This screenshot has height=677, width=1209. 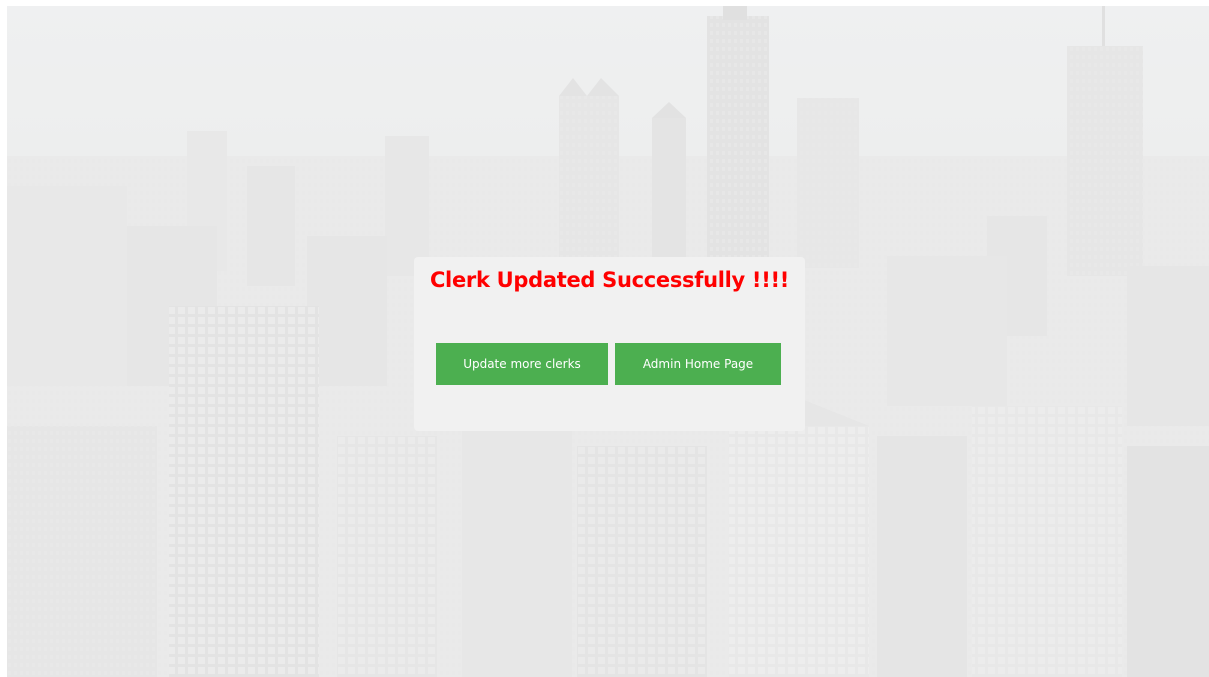 I want to click on admin-home-page-button: Admin Home Page, so click(x=698, y=364).